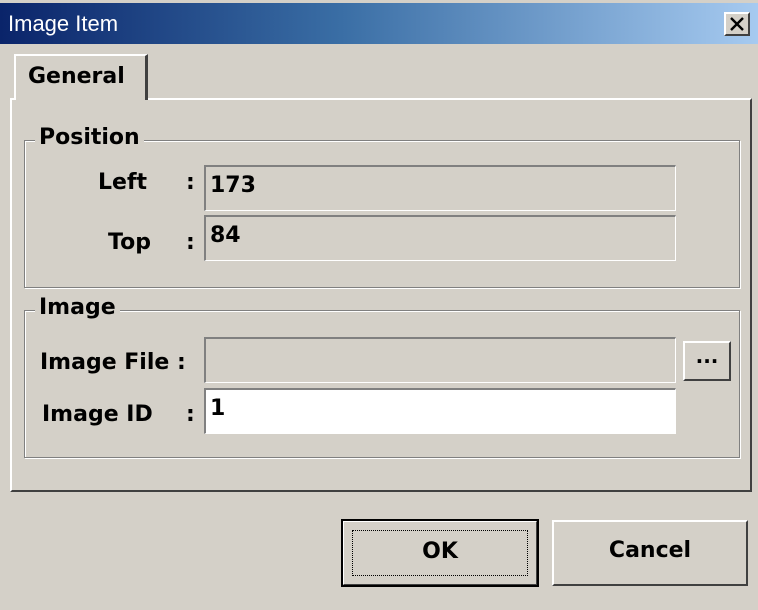 This screenshot has width=758, height=610. I want to click on image-group-title: Image, so click(77, 307).